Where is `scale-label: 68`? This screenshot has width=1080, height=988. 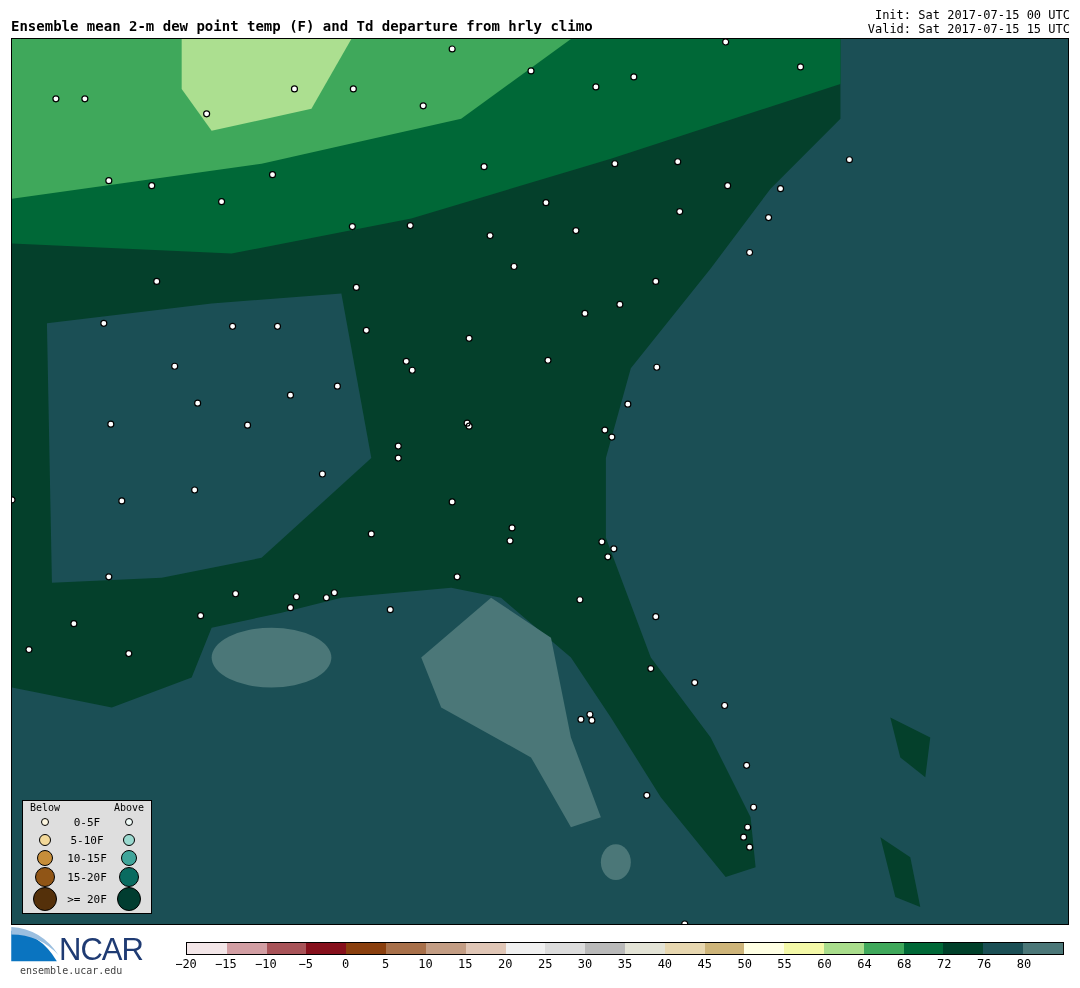
scale-label: 68 is located at coordinates (904, 964).